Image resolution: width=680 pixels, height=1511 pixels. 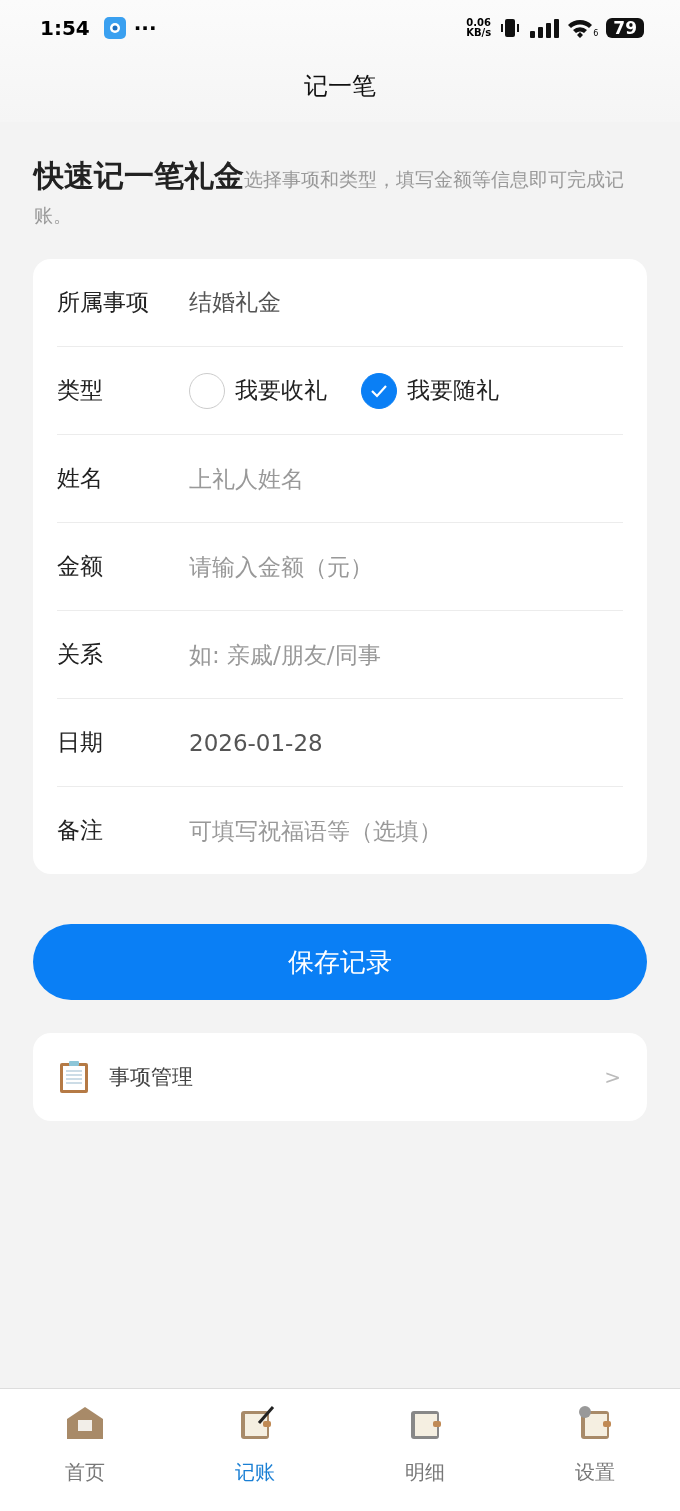 What do you see at coordinates (329, 193) in the screenshot?
I see `intro-text: 快速记一笔礼金选择事项和类型，填写金额等信息即可完成记账。` at bounding box center [329, 193].